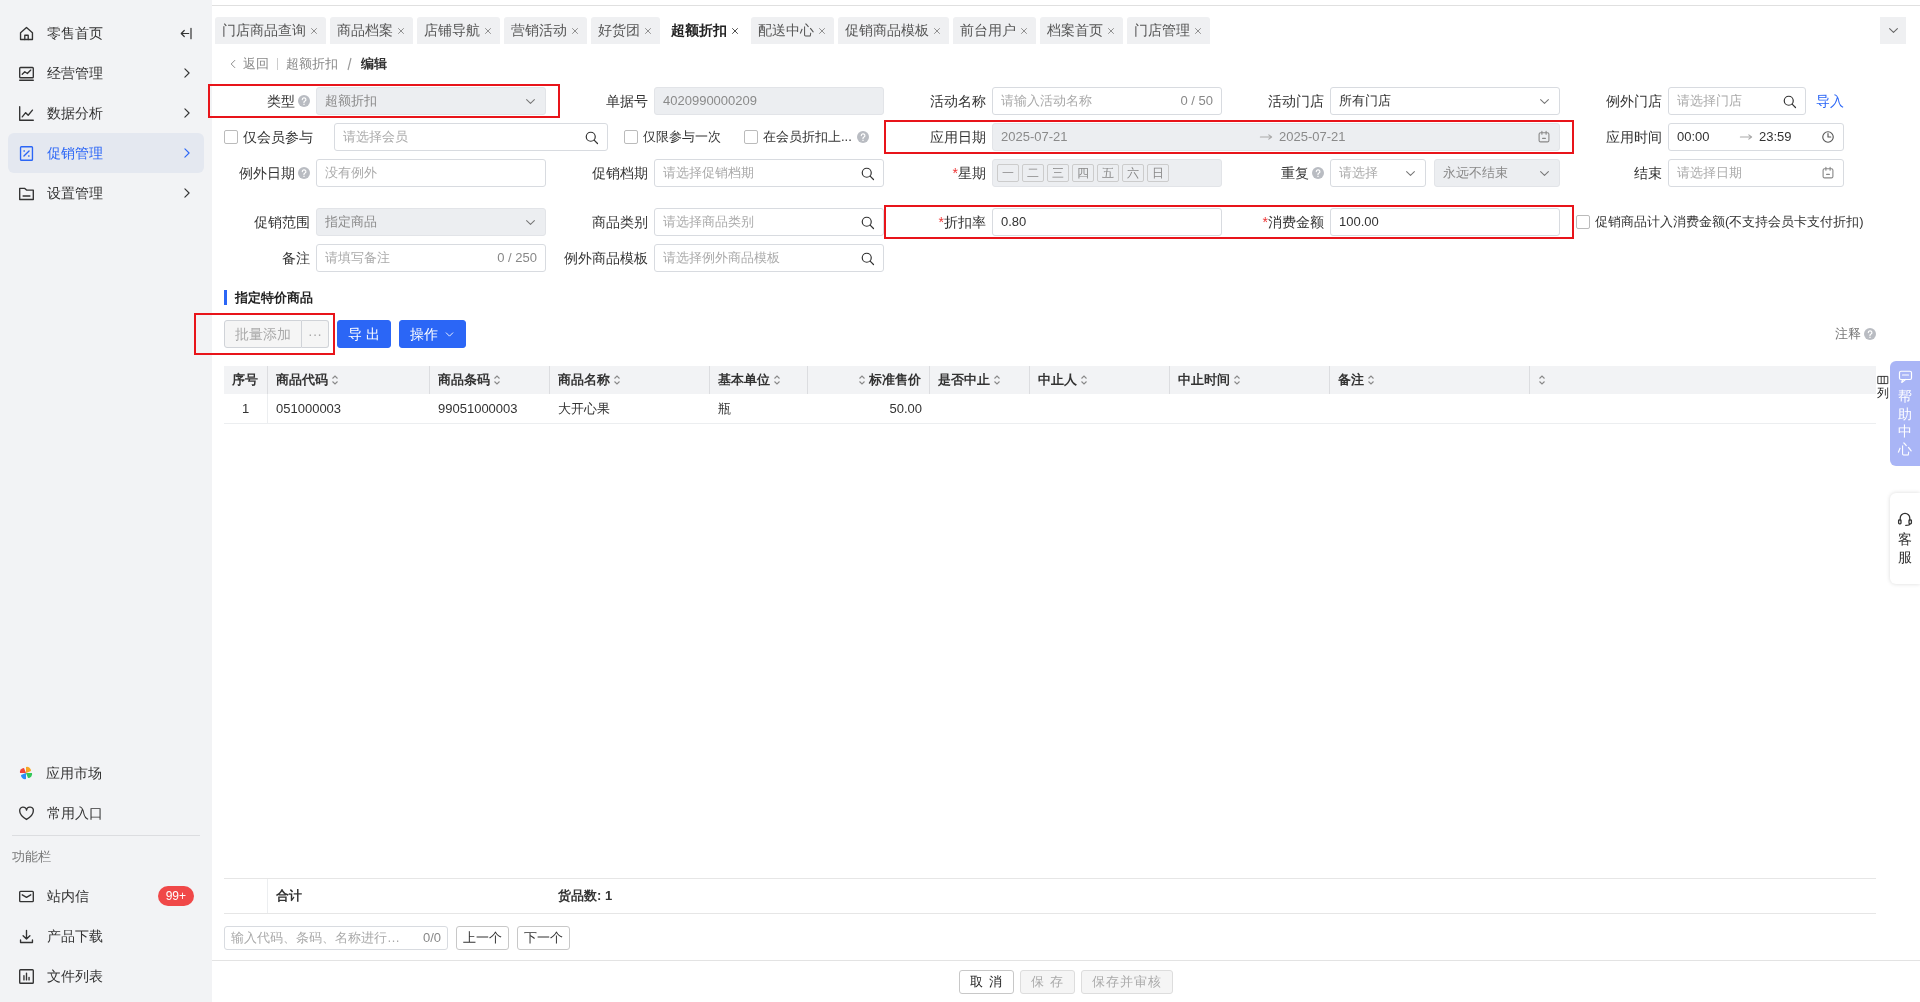 The width and height of the screenshot is (1920, 1002). Describe the element at coordinates (106, 153) in the screenshot. I see `sidebar-item: 促销管理` at that location.